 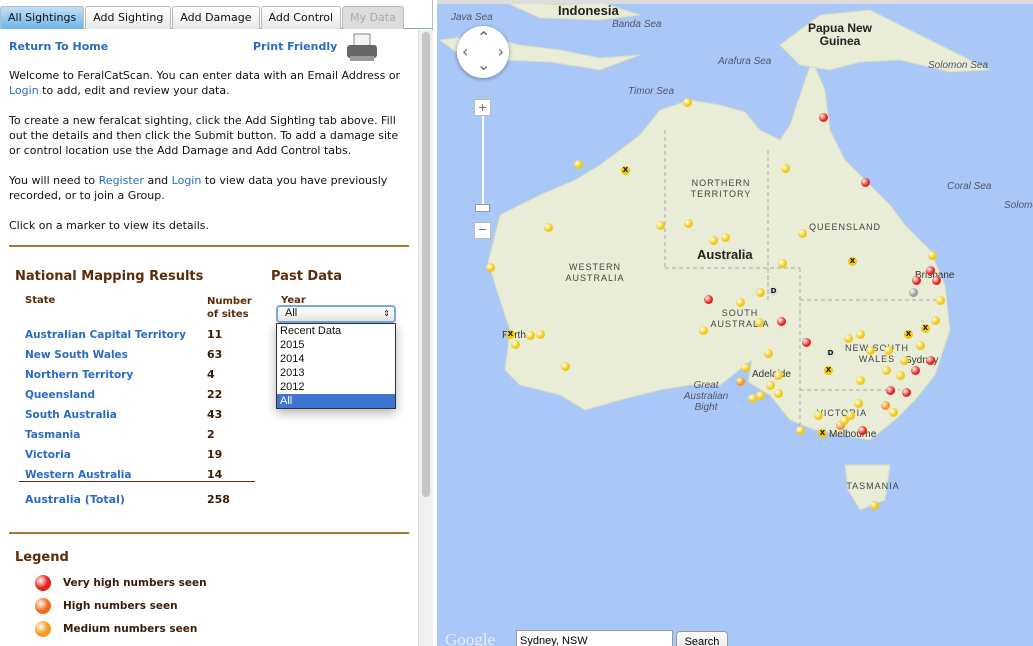 What do you see at coordinates (702, 638) in the screenshot?
I see `search-button: Search` at bounding box center [702, 638].